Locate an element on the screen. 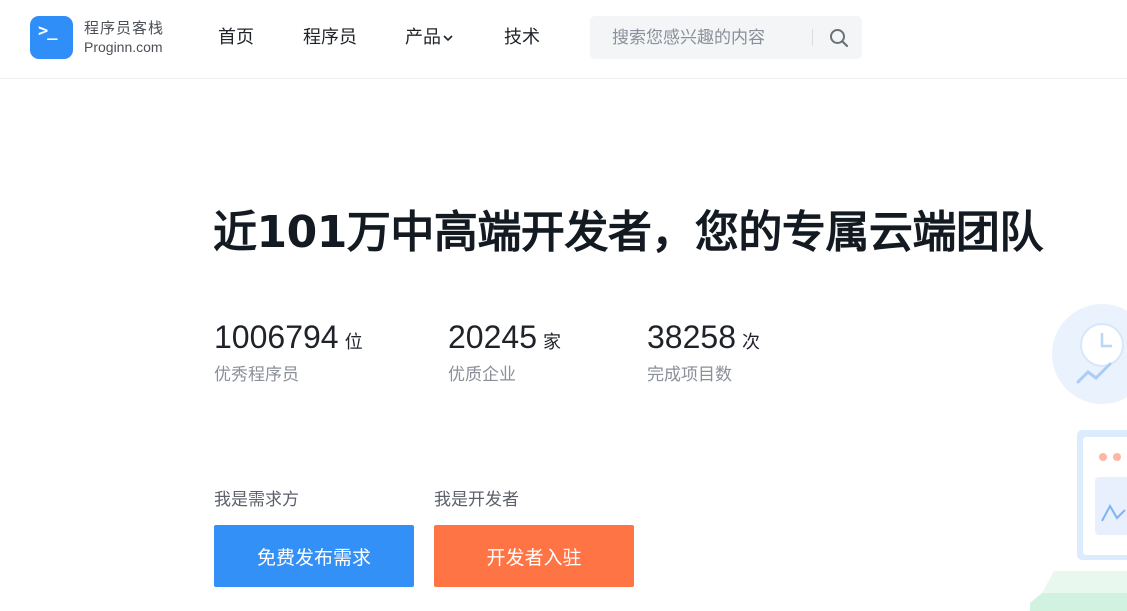 This screenshot has height=611, width=1127. search-icon is located at coordinates (839, 38).